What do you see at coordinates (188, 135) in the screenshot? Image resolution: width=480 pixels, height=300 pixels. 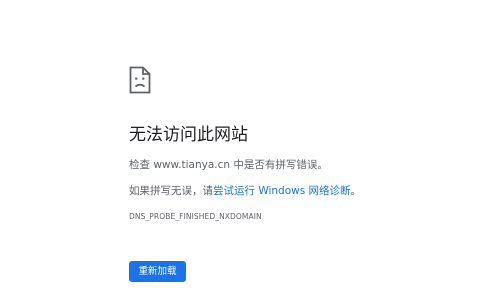 I see `page-title: 无法访问此网站` at bounding box center [188, 135].